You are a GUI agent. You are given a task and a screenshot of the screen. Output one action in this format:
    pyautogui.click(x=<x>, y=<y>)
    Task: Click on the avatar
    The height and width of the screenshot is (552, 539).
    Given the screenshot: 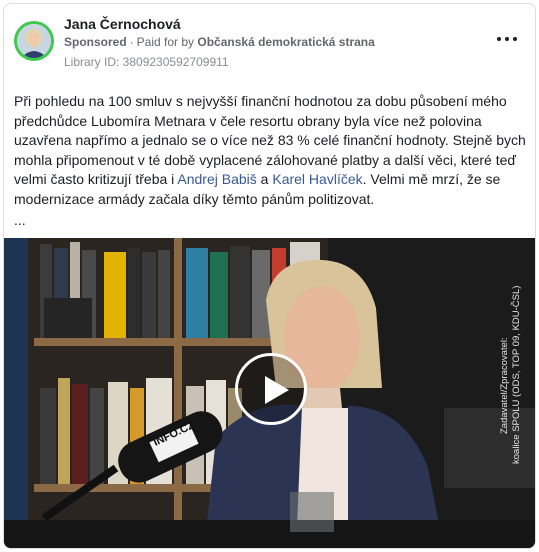 What is the action you would take?
    pyautogui.click(x=34, y=41)
    